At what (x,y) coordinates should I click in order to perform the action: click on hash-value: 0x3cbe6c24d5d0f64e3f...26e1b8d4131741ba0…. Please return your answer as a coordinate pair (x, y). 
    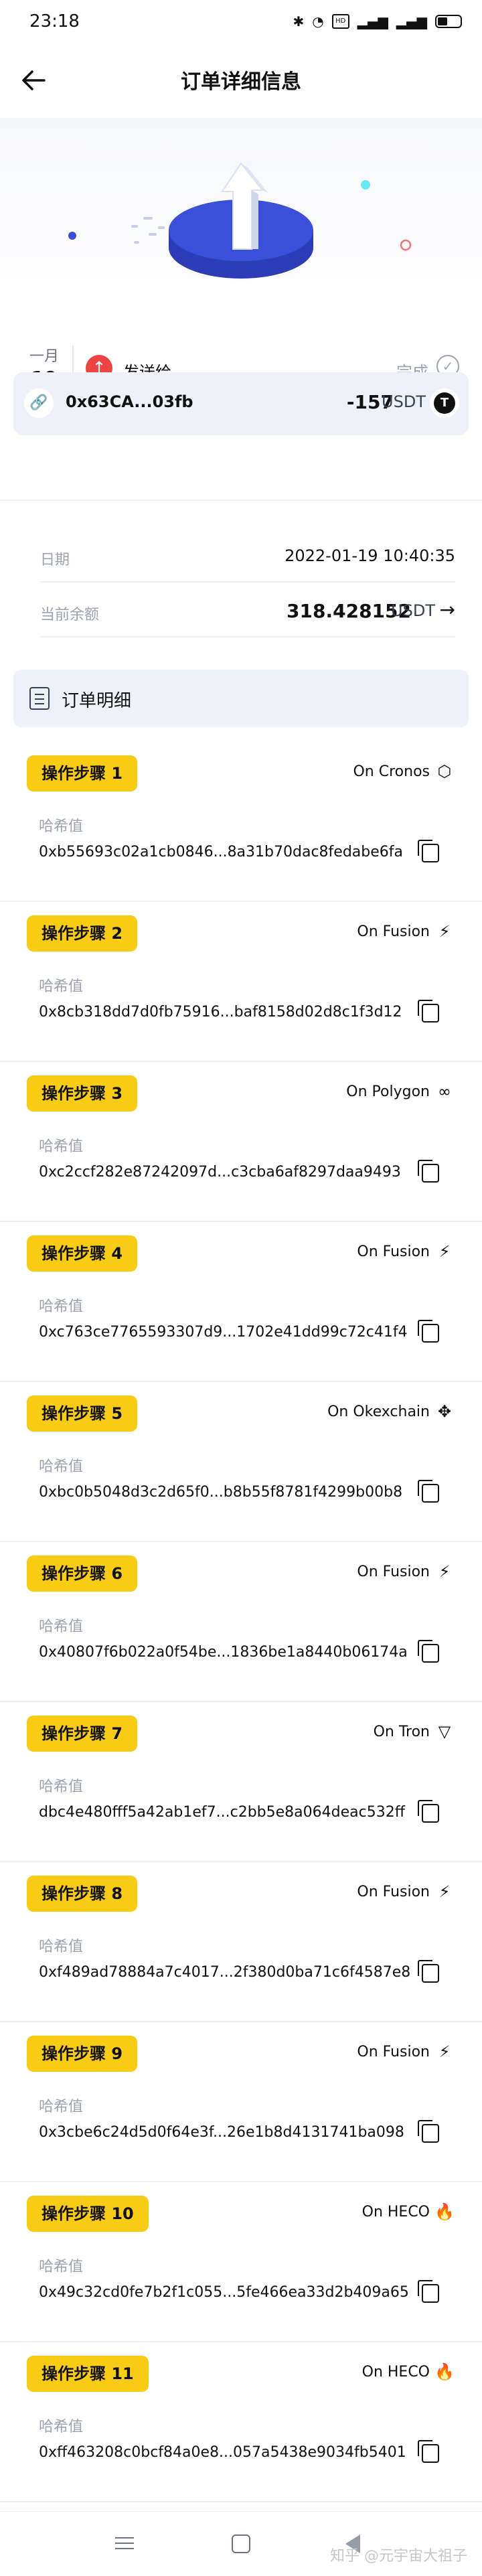
    Looking at the image, I should click on (221, 2132).